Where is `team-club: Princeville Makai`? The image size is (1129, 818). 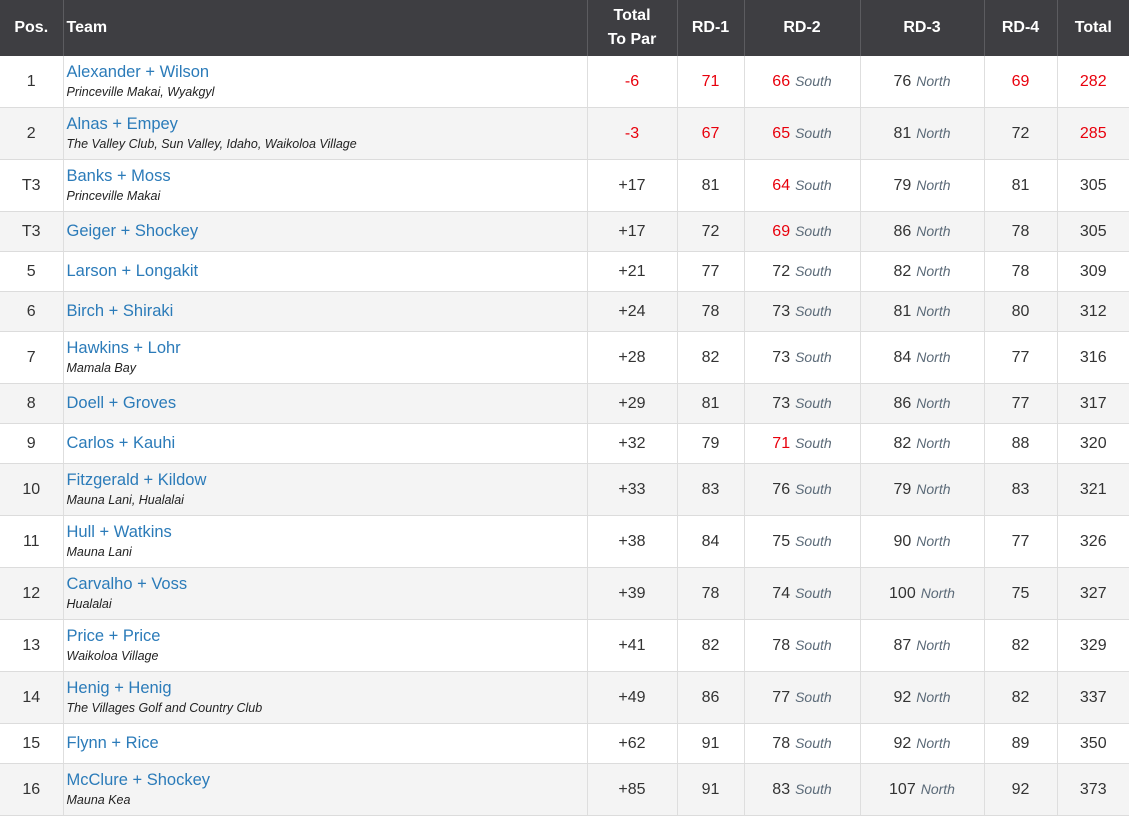 team-club: Princeville Makai is located at coordinates (113, 196).